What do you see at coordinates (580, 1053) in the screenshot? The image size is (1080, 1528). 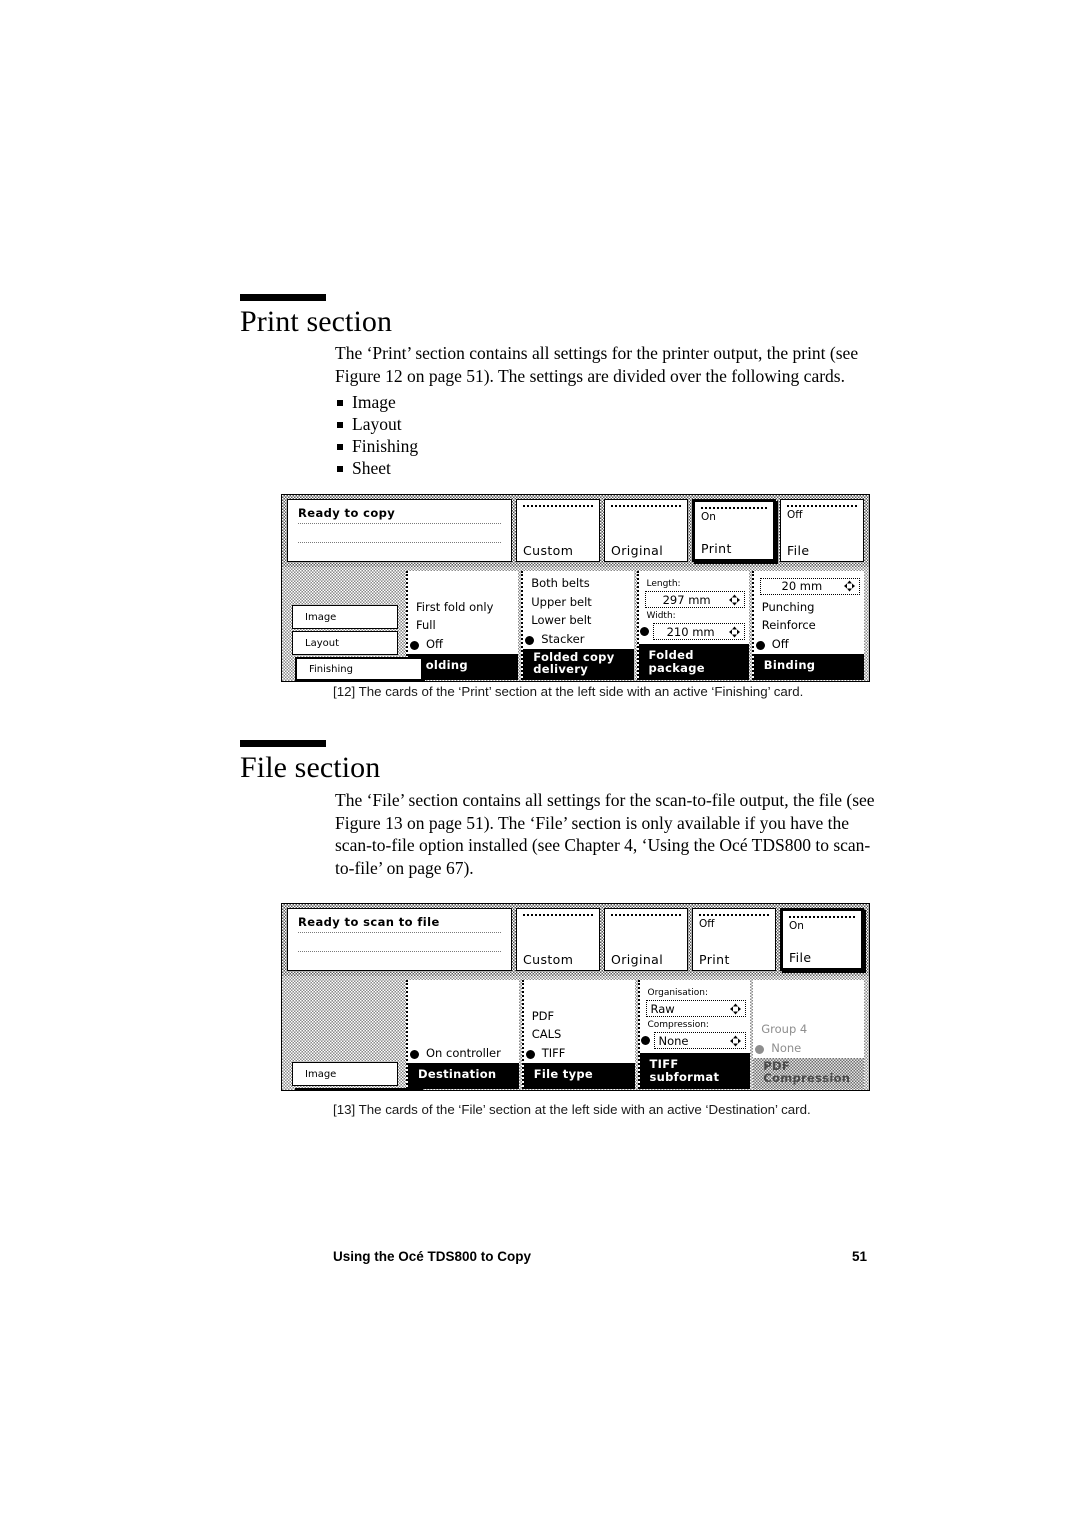 I see `option-tiff: TIFF` at bounding box center [580, 1053].